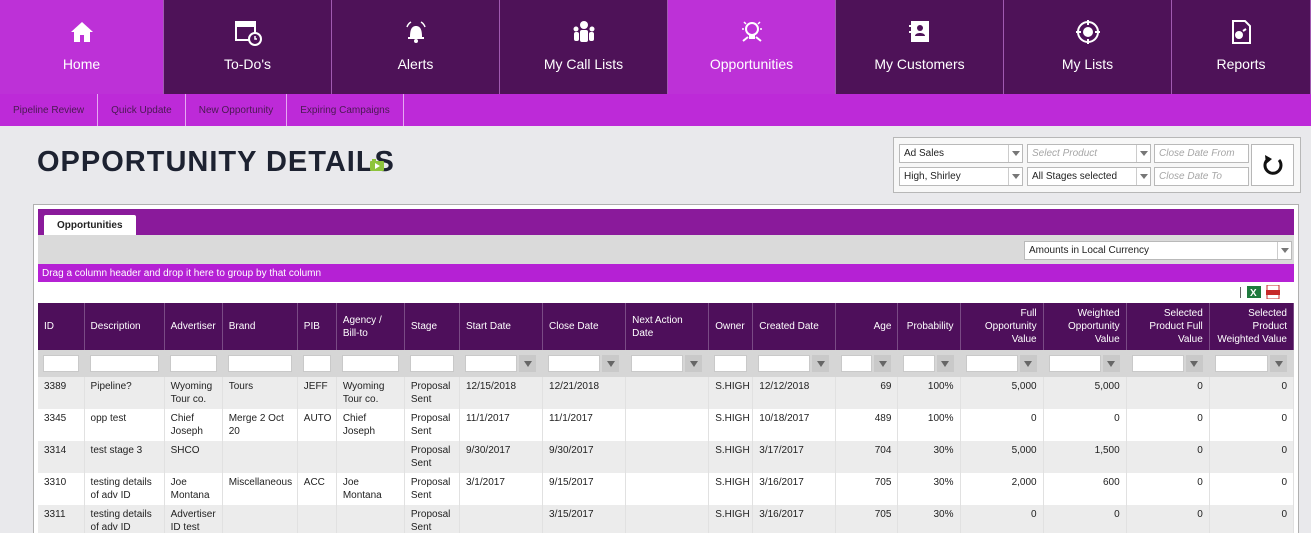 The width and height of the screenshot is (1311, 533). I want to click on nav-to-do-s: To-Do's, so click(248, 47).